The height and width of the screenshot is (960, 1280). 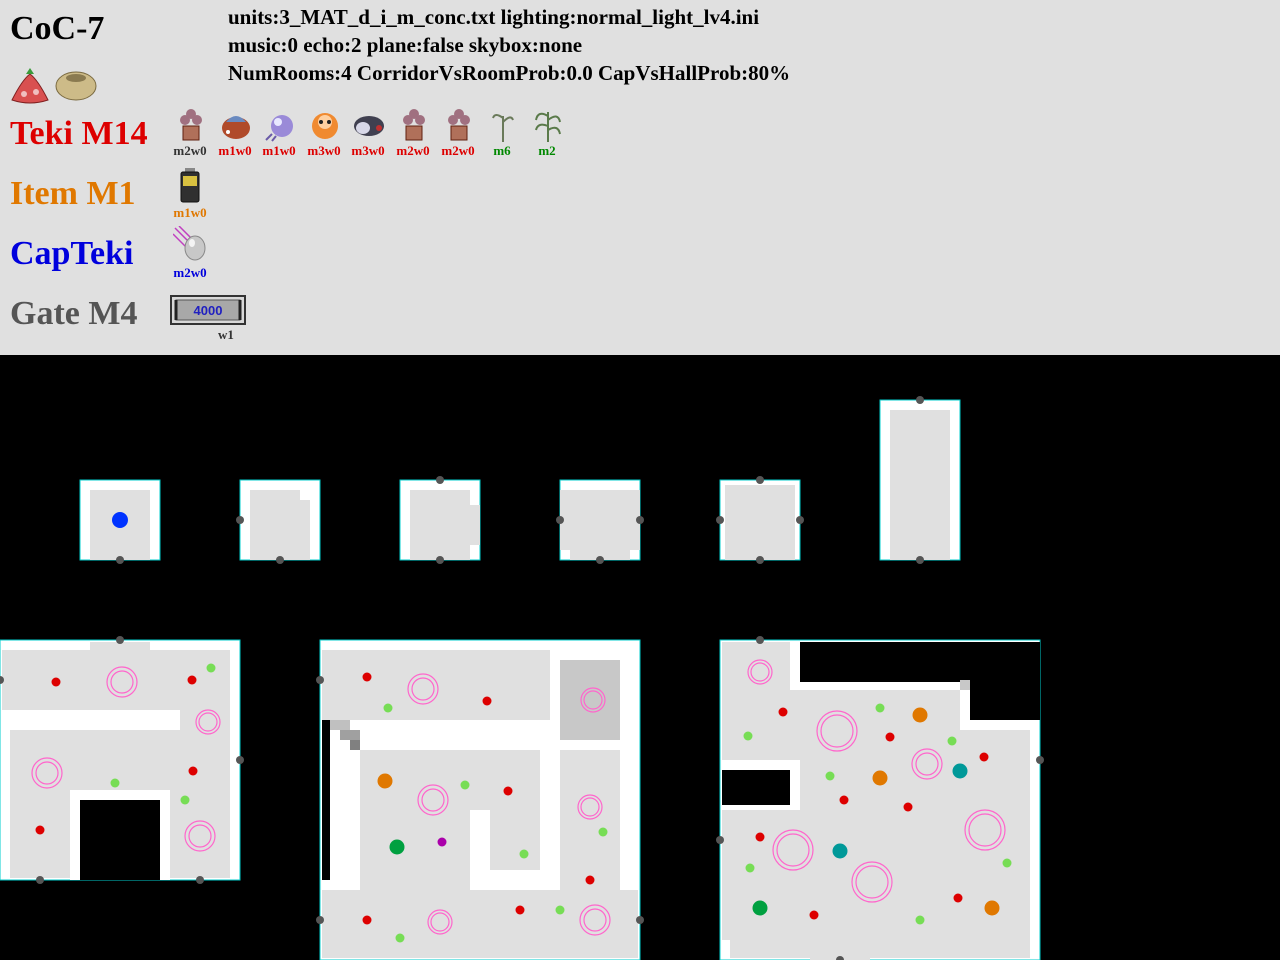 What do you see at coordinates (235, 150) in the screenshot?
I see `teki-entry-label: m1w0` at bounding box center [235, 150].